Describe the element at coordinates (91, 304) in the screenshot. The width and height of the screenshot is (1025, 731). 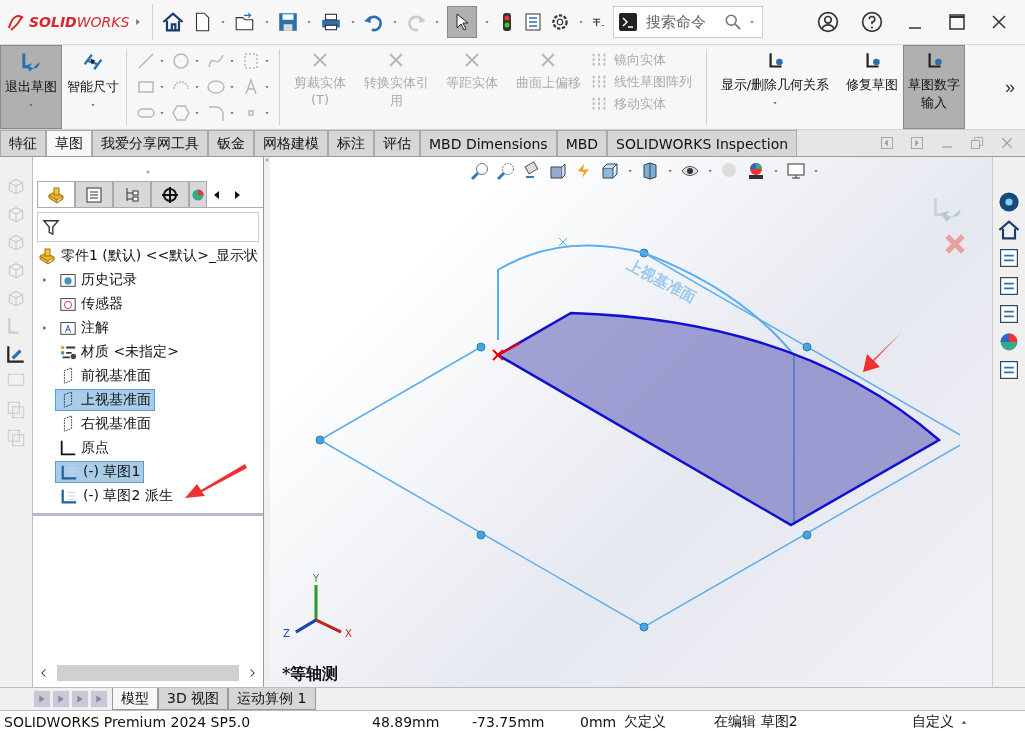
I see `tree-item: 传感器` at that location.